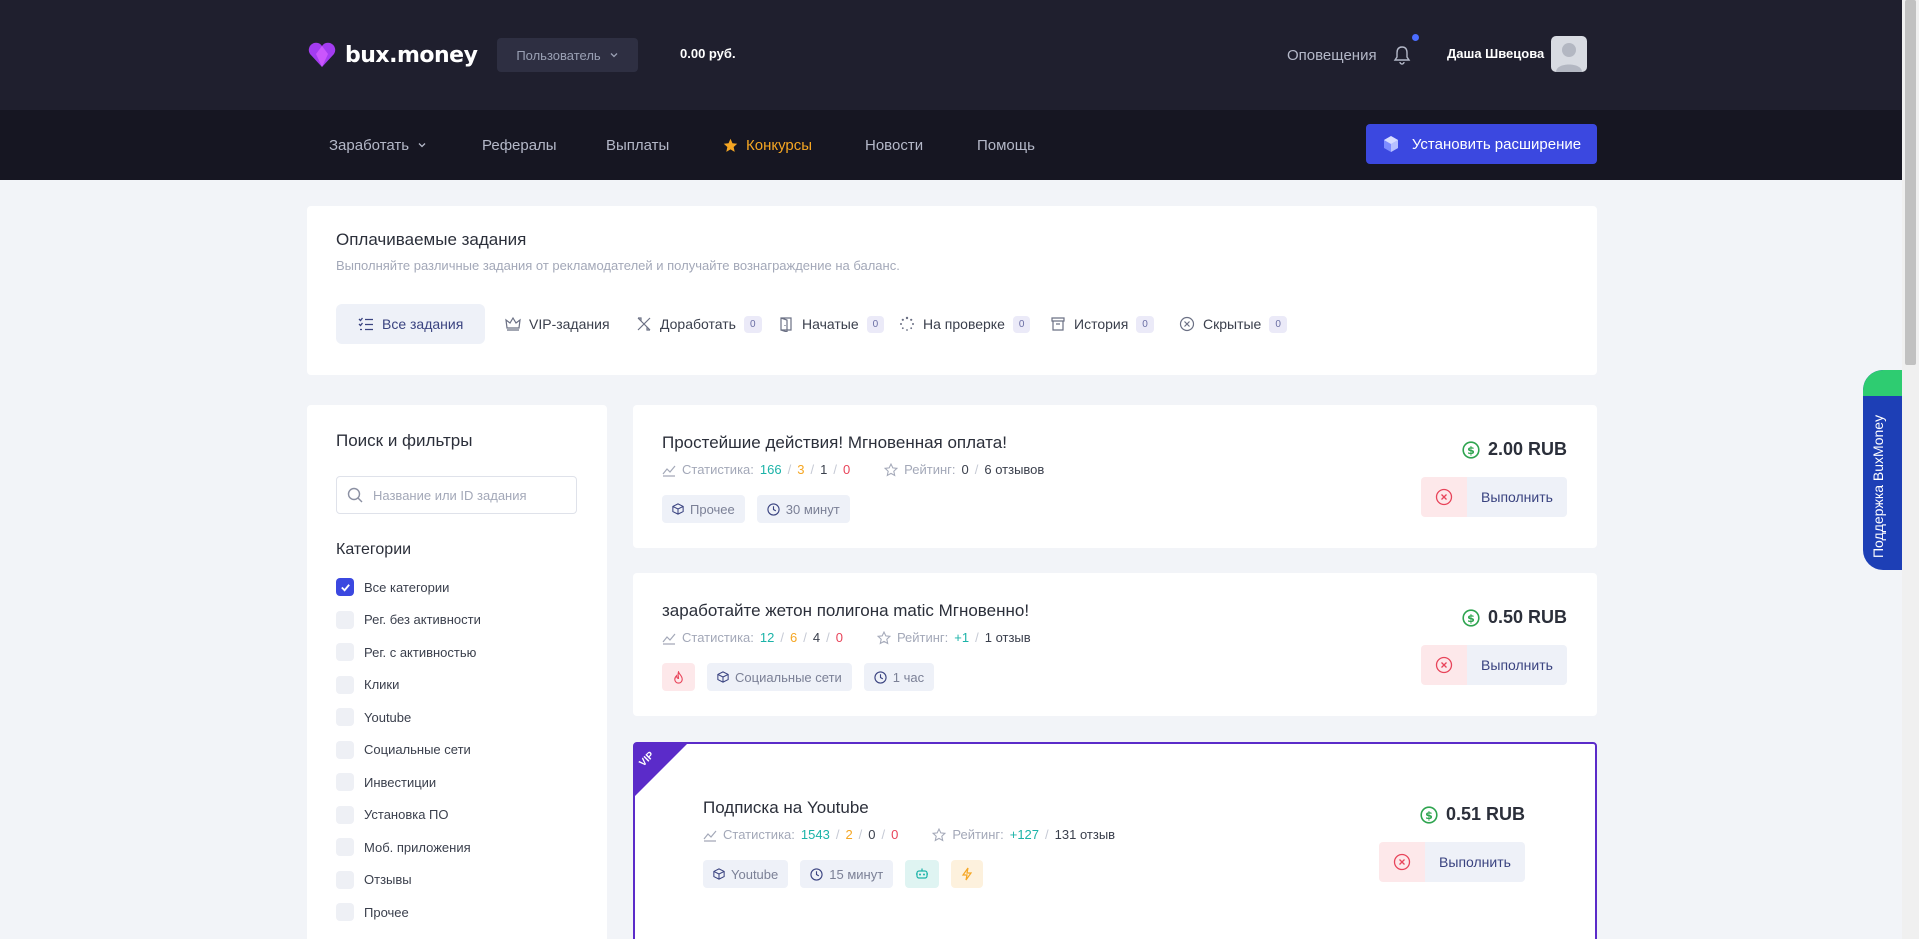 Image resolution: width=1919 pixels, height=939 pixels. Describe the element at coordinates (408, 717) in the screenshot. I see `category-youtube: Youtube` at that location.